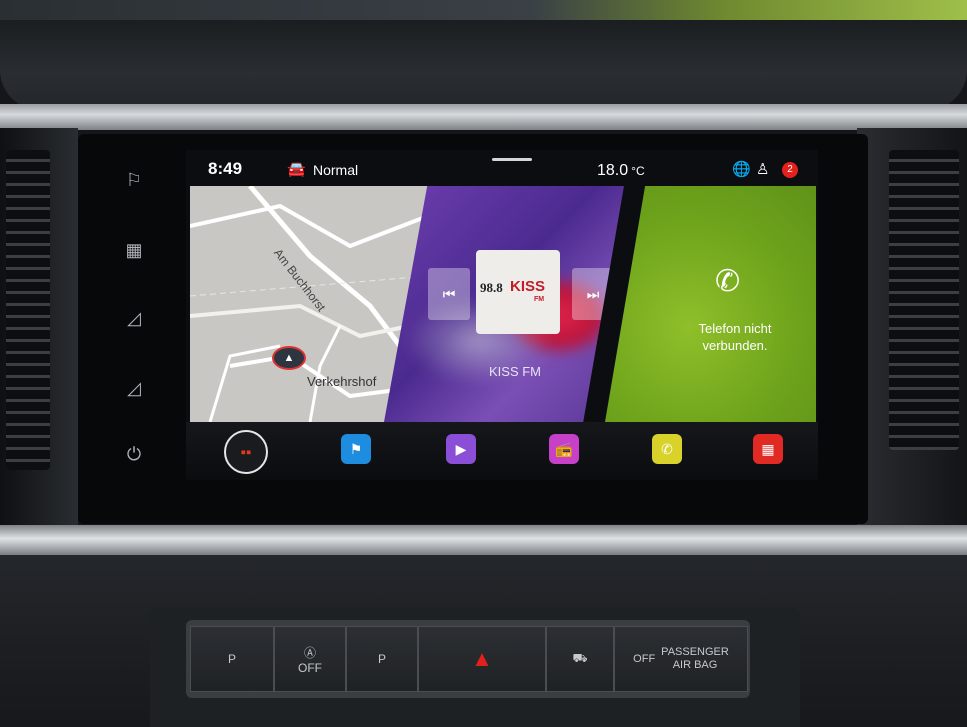 The image size is (967, 727). I want to click on app-dock: ▪▪ ⚑ ▶ 📻 ✆ ▦, so click(502, 451).